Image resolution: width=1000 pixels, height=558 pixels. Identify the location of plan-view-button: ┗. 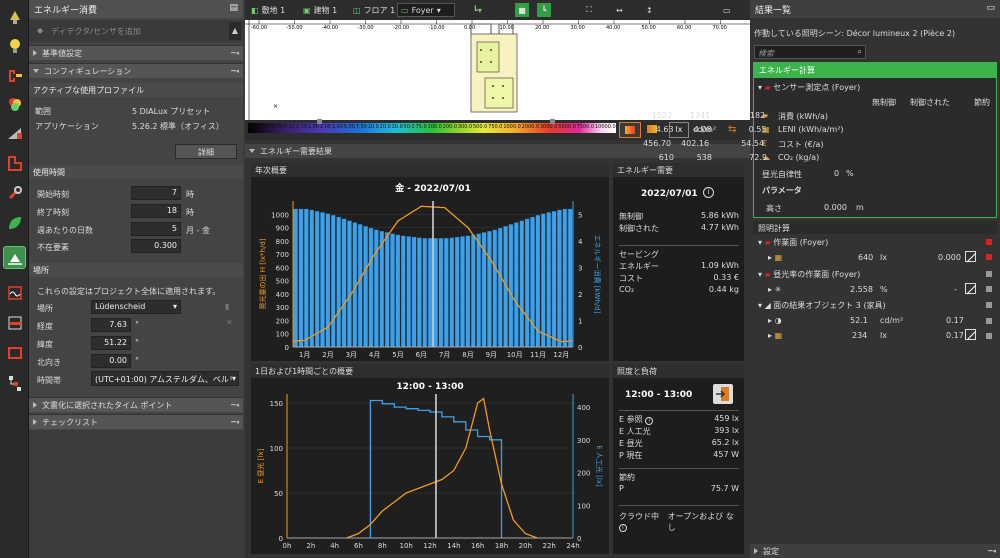
(544, 10).